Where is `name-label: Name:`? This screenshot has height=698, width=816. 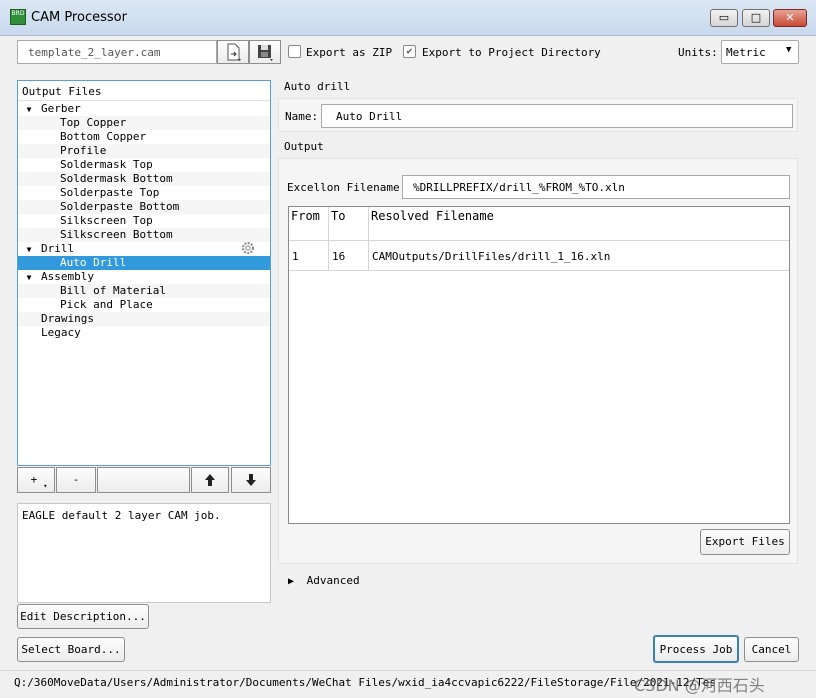
name-label: Name: is located at coordinates (302, 116).